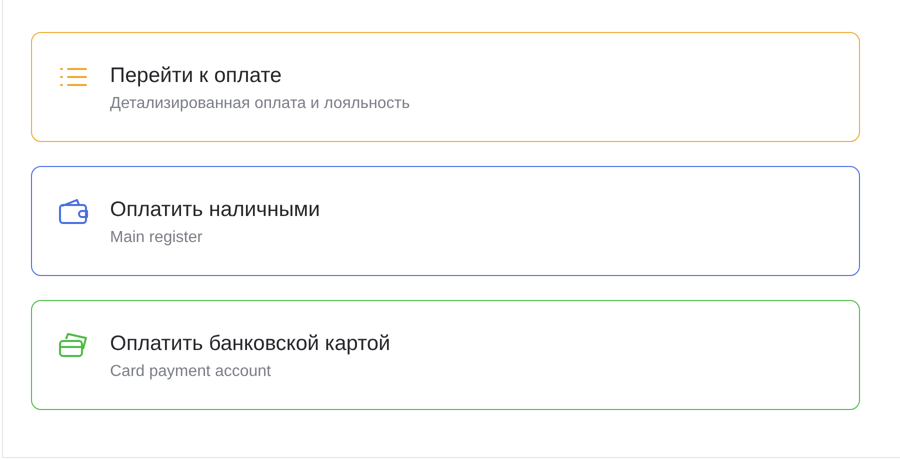  Describe the element at coordinates (74, 211) in the screenshot. I see `wallet-icon` at that location.